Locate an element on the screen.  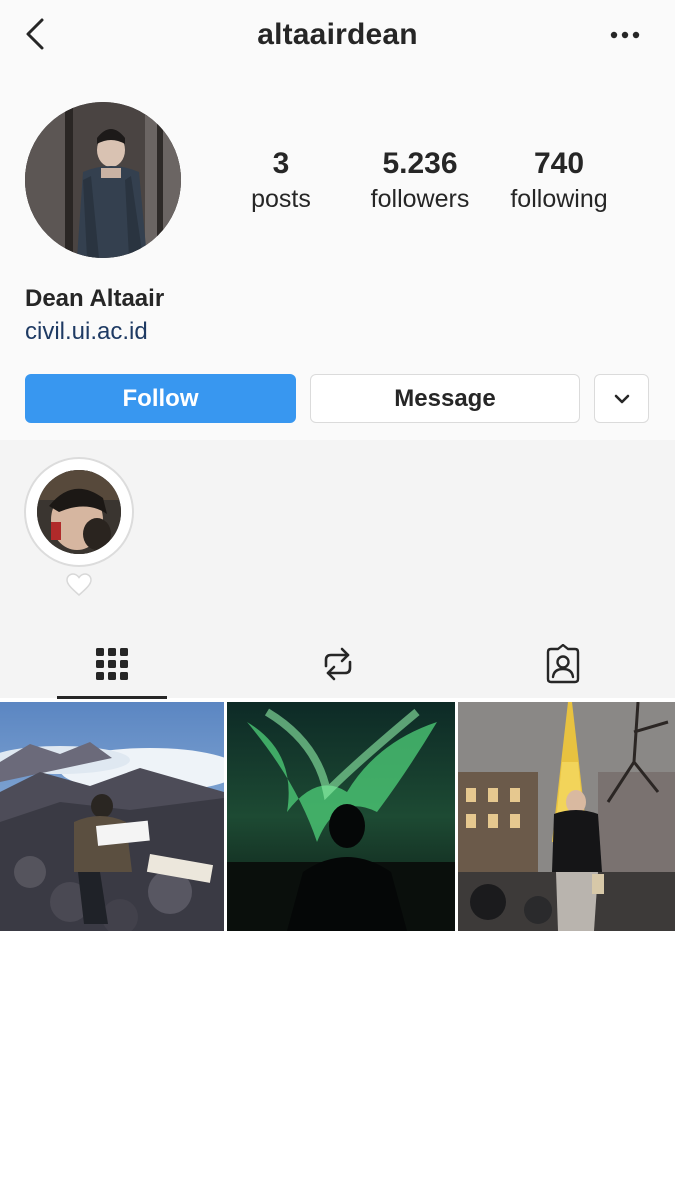
tab-reposts is located at coordinates (338, 664).